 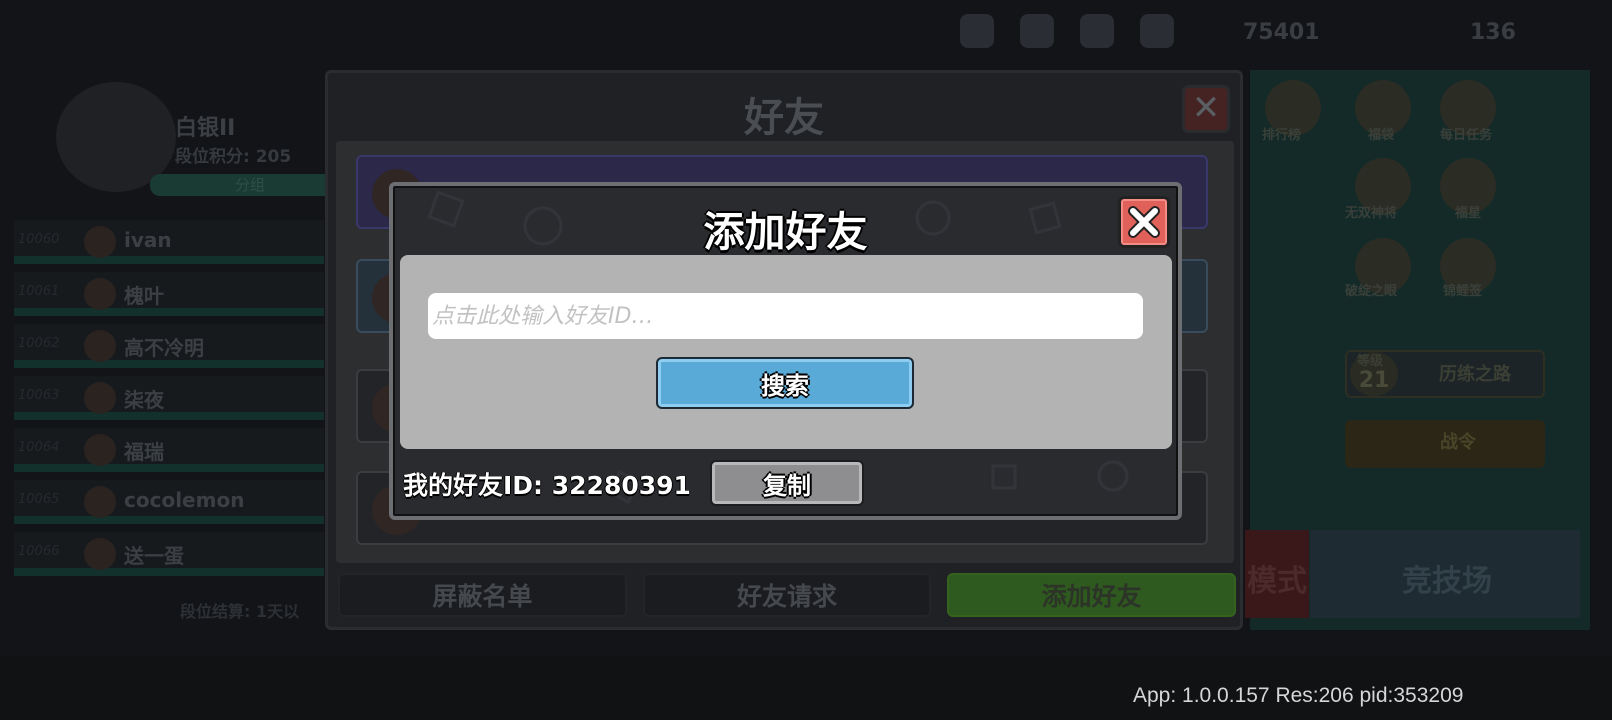 I want to click on tab-add-friend: 添加好友, so click(x=1092, y=595).